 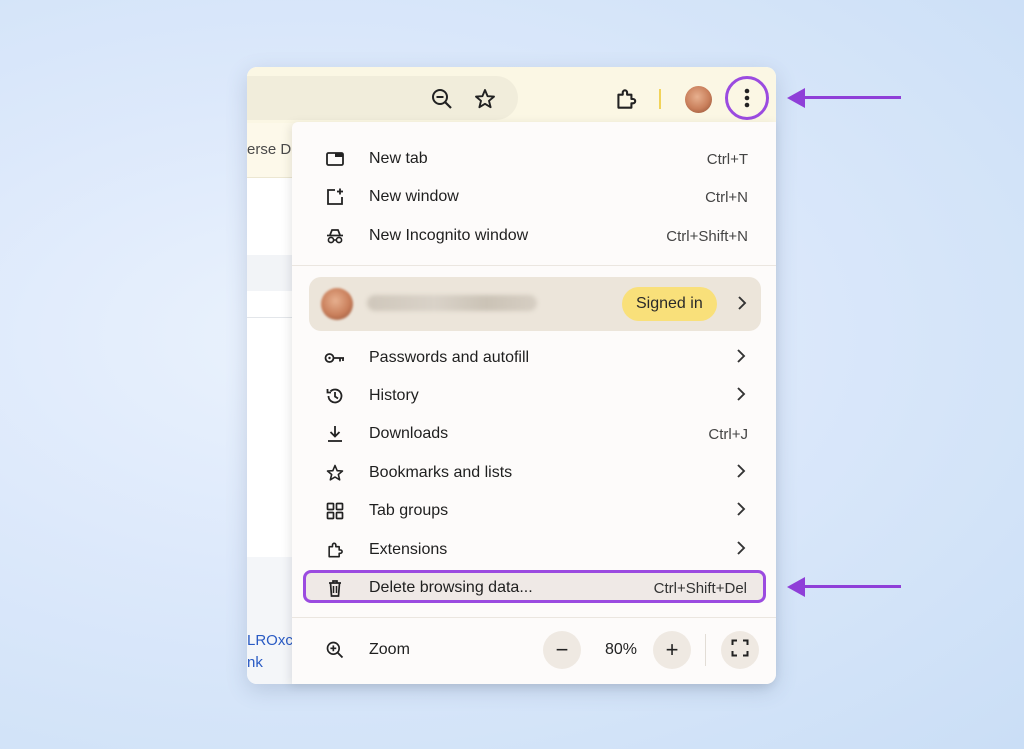 I want to click on page-link: LROxc, so click(x=270, y=640).